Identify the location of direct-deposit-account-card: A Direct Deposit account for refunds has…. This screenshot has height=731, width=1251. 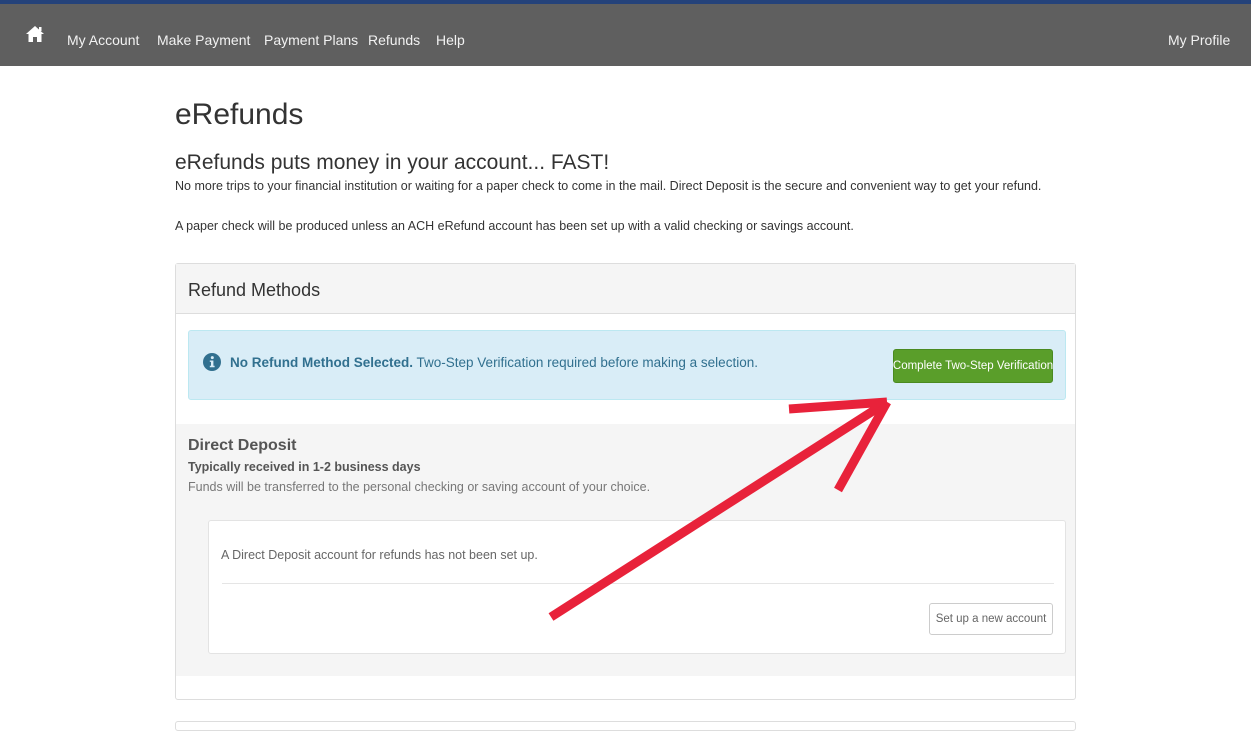
(637, 587).